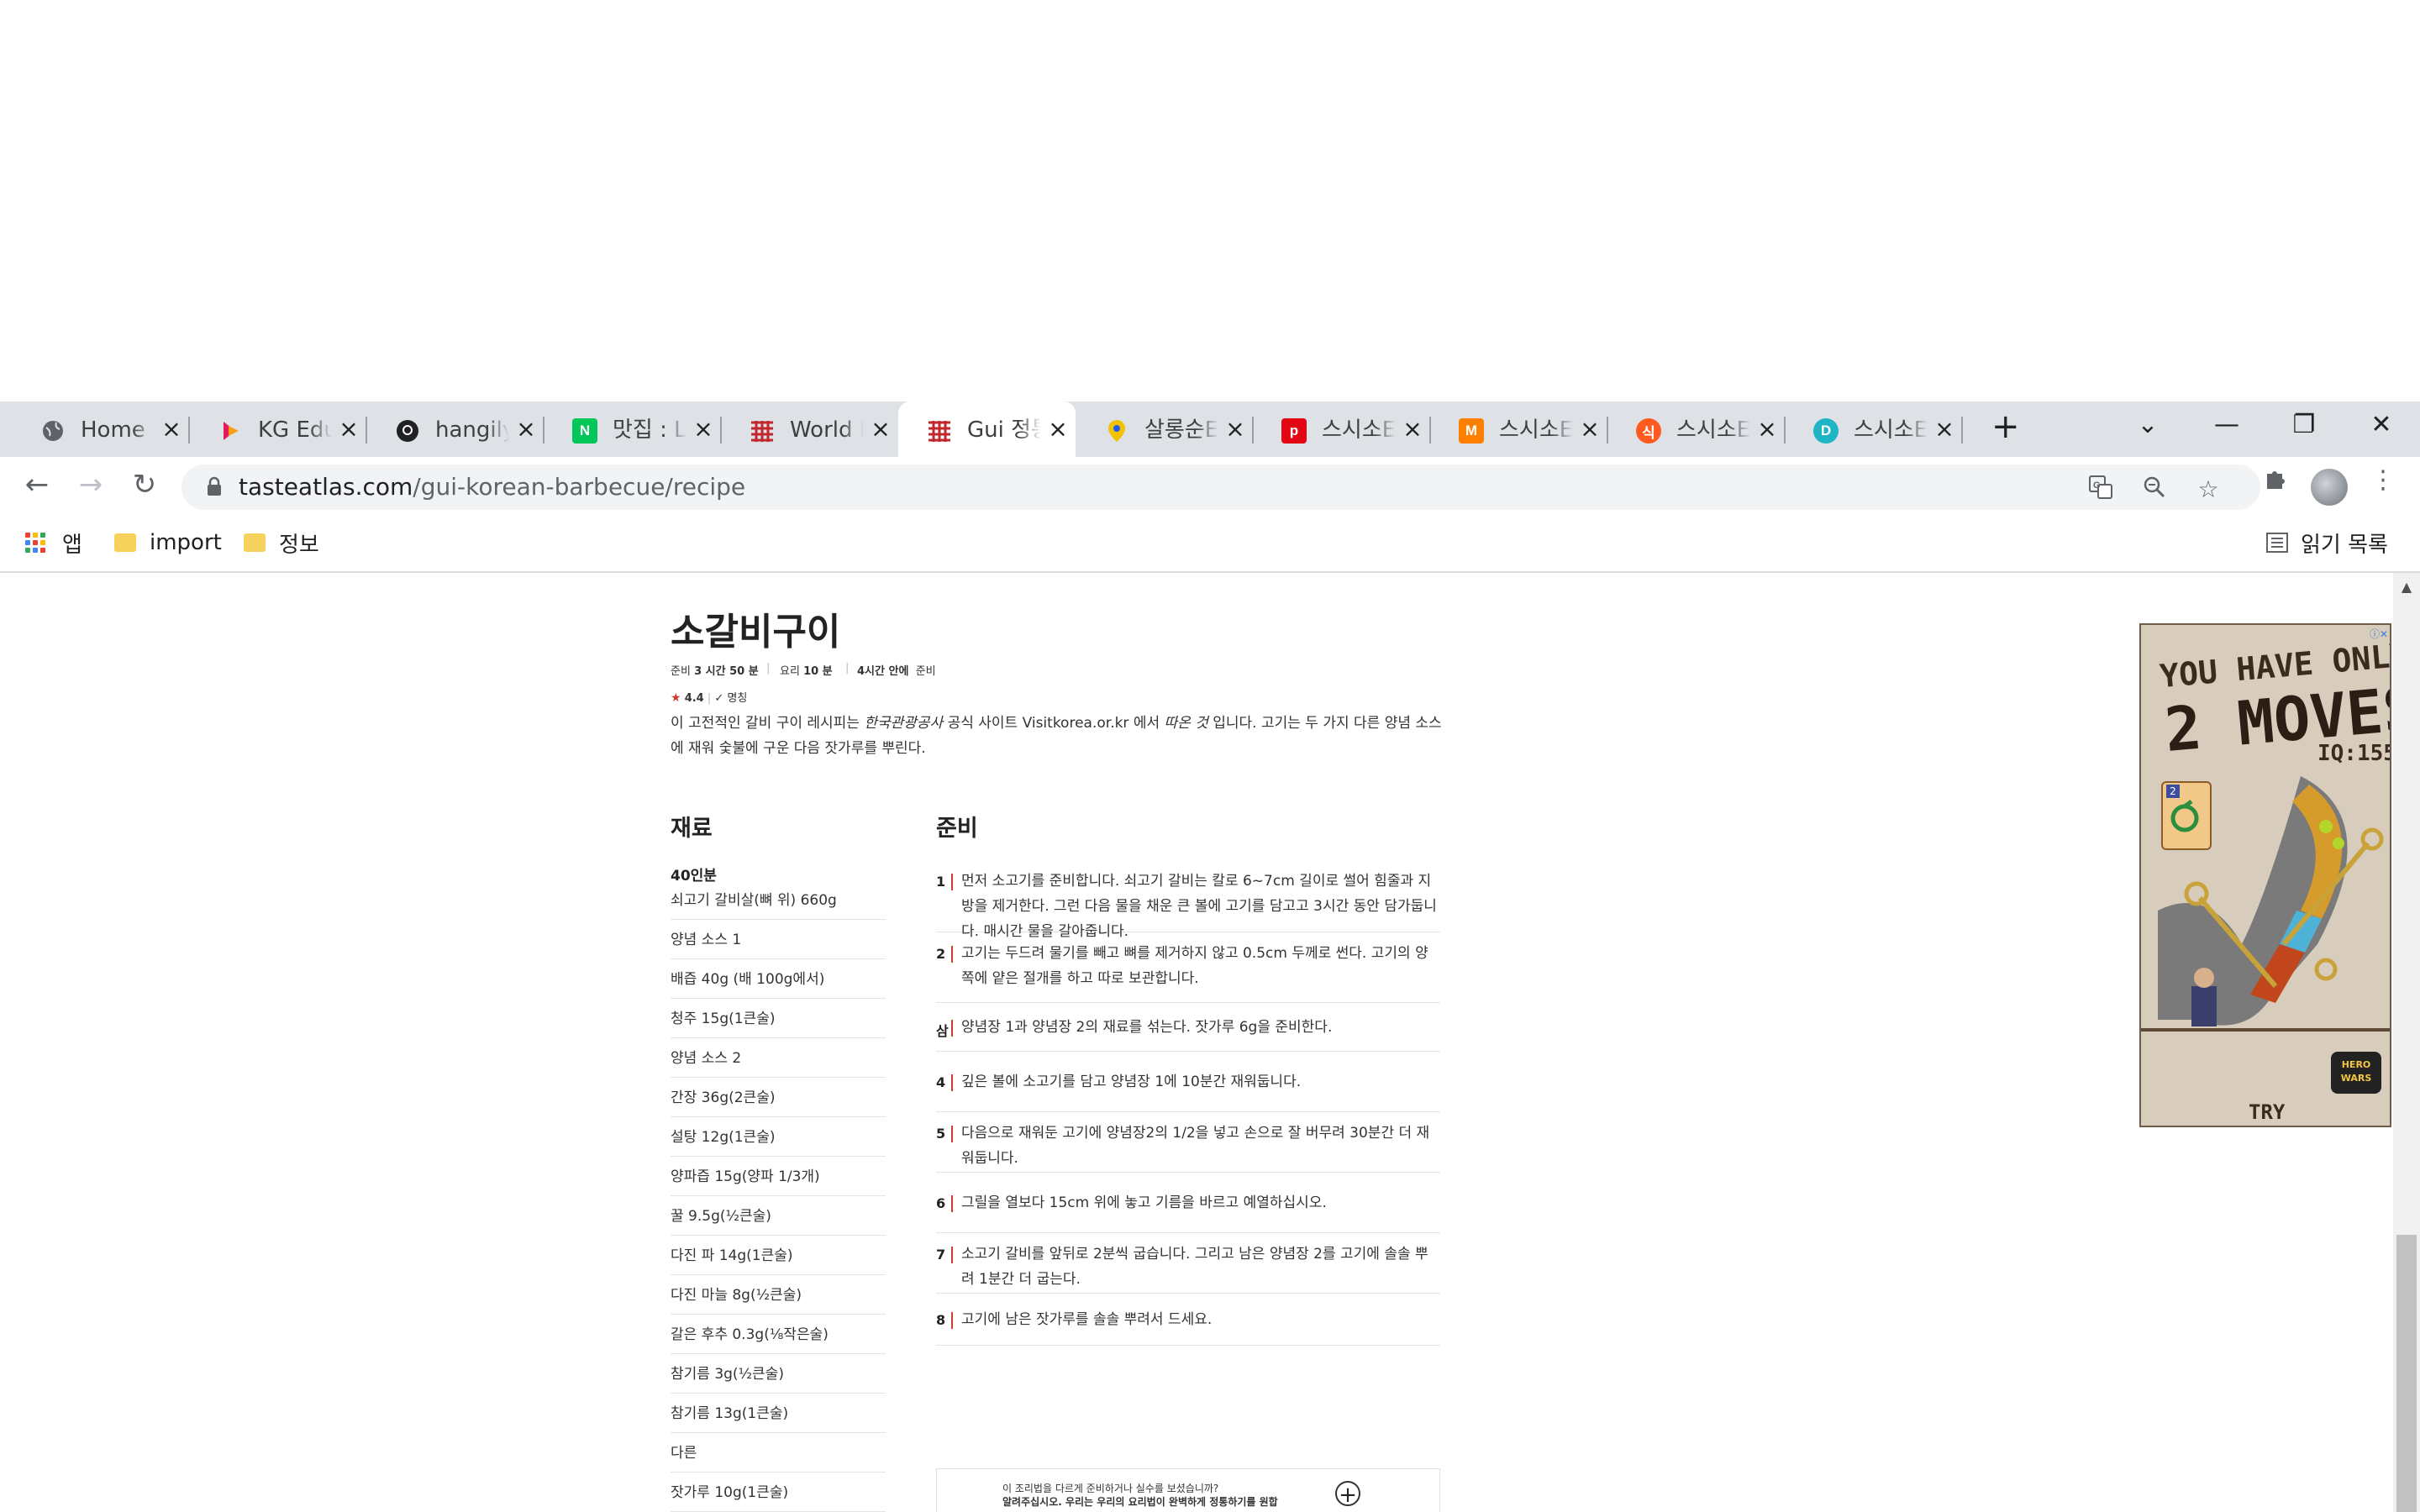 This screenshot has width=2420, height=1512. I want to click on prep-time: 준비 3 시간 50 분, so click(715, 670).